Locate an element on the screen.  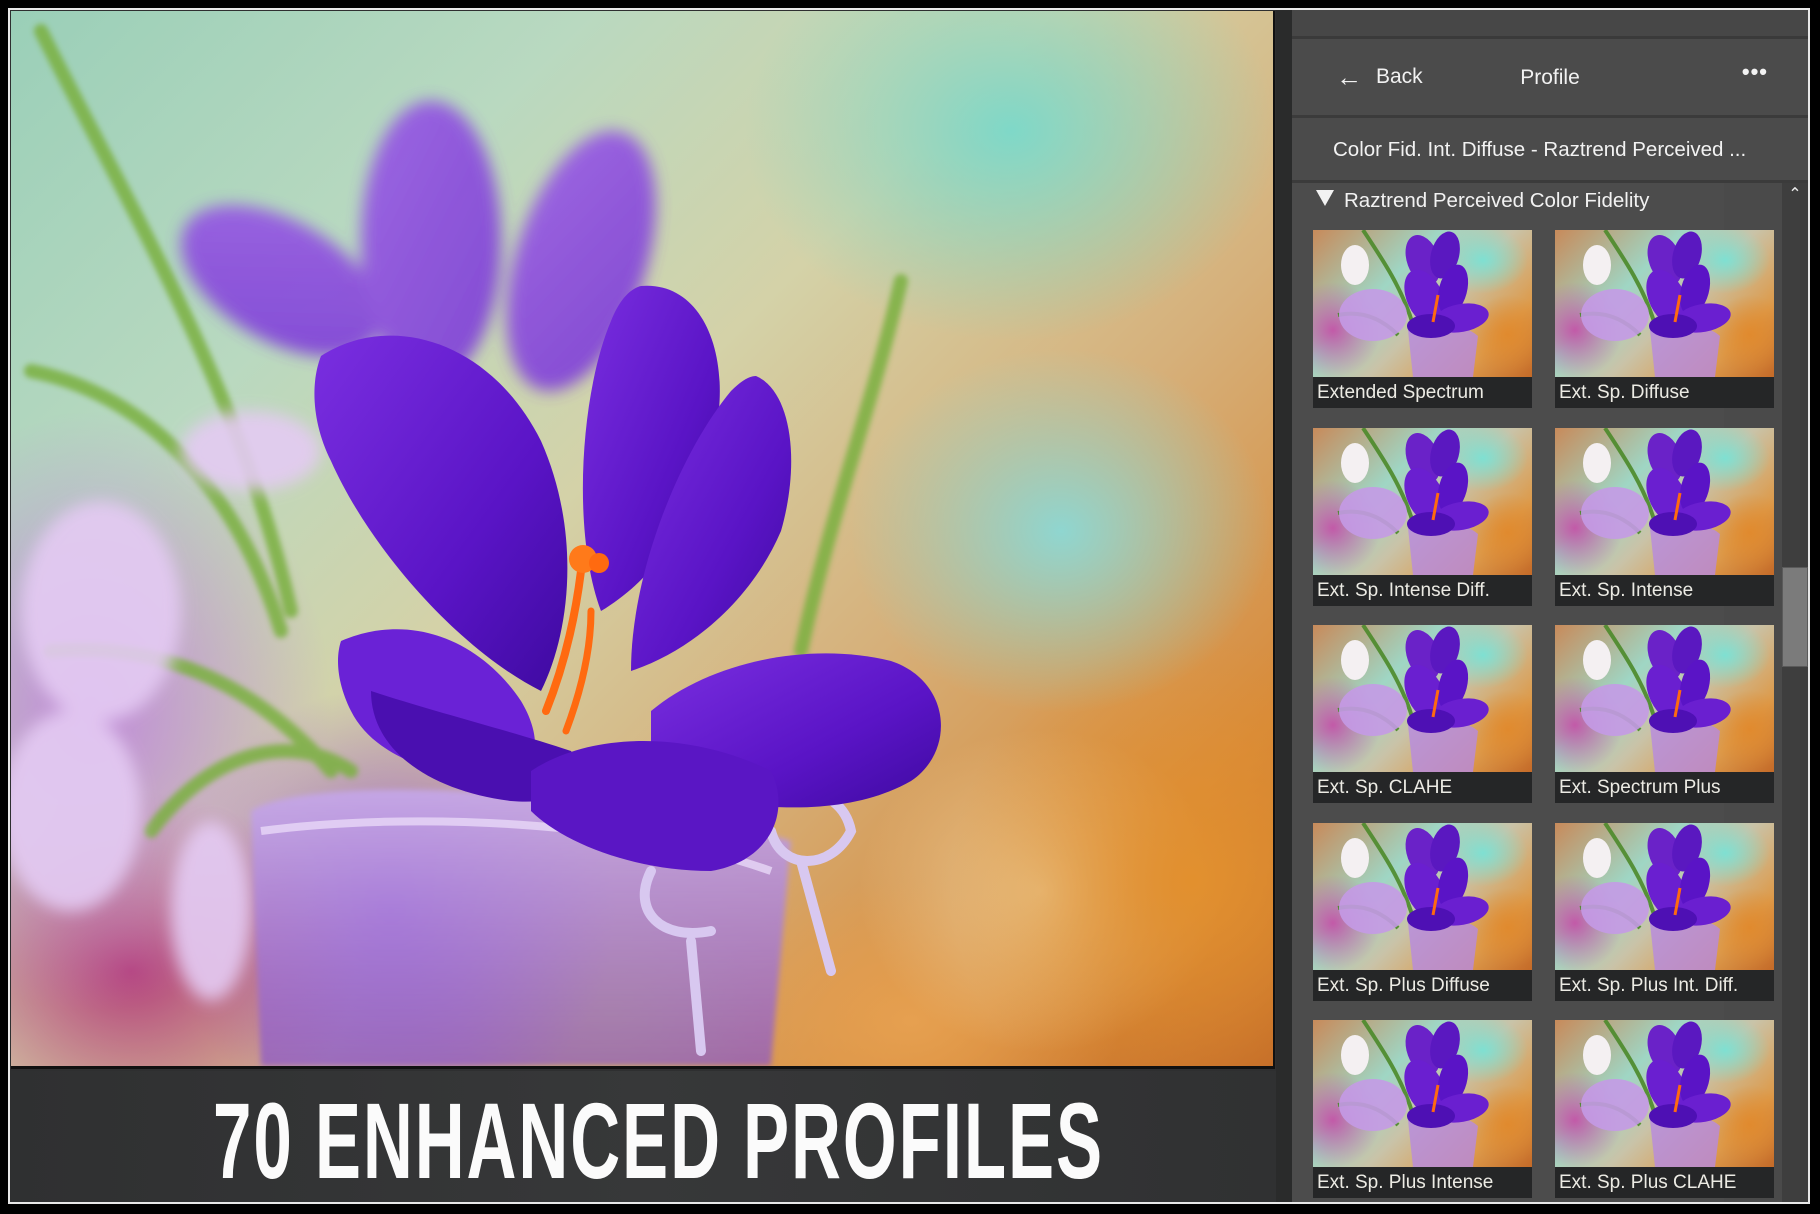
profile-thumbnail: Ext. Sp. Intense Diff. is located at coordinates (1422, 517).